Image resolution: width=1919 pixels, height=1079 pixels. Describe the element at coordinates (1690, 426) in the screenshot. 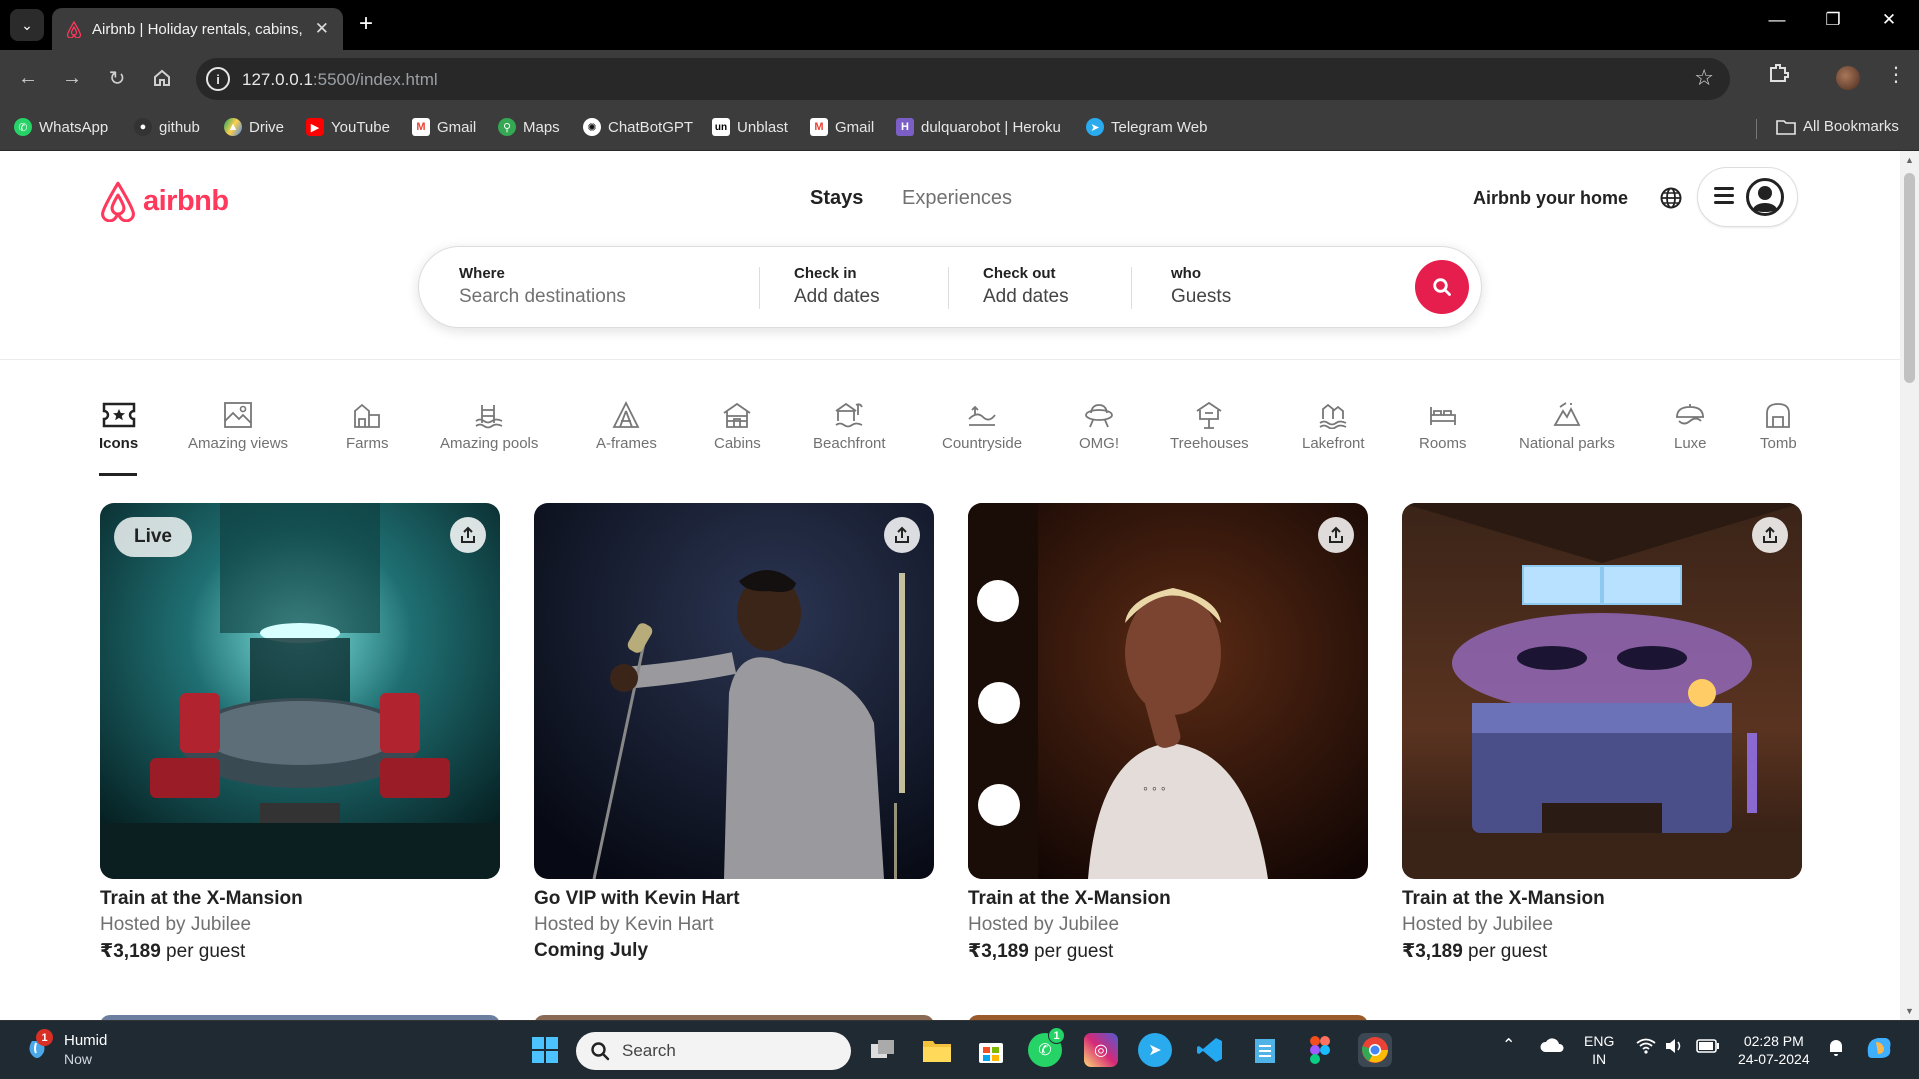

I see `category-luxe: Luxe` at that location.